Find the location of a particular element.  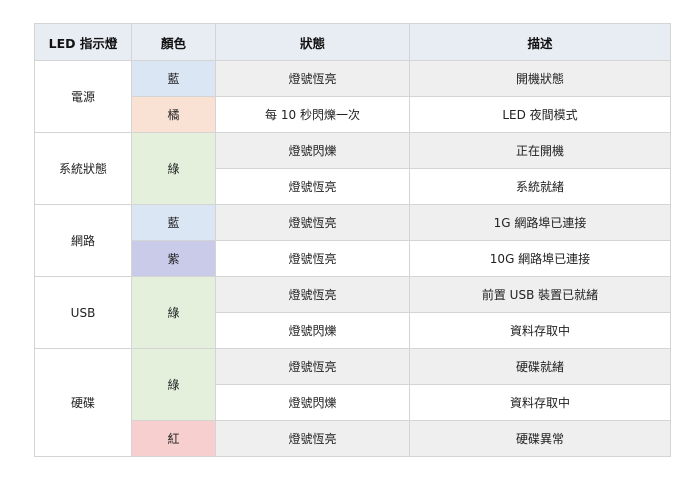

status-cell: 每 10 秒閃爍一次 is located at coordinates (312, 114).